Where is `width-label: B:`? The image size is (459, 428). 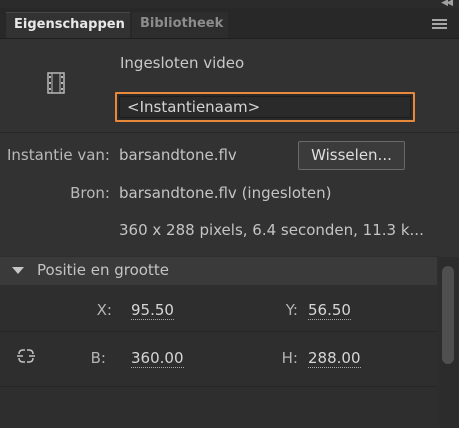 width-label: B: is located at coordinates (98, 358).